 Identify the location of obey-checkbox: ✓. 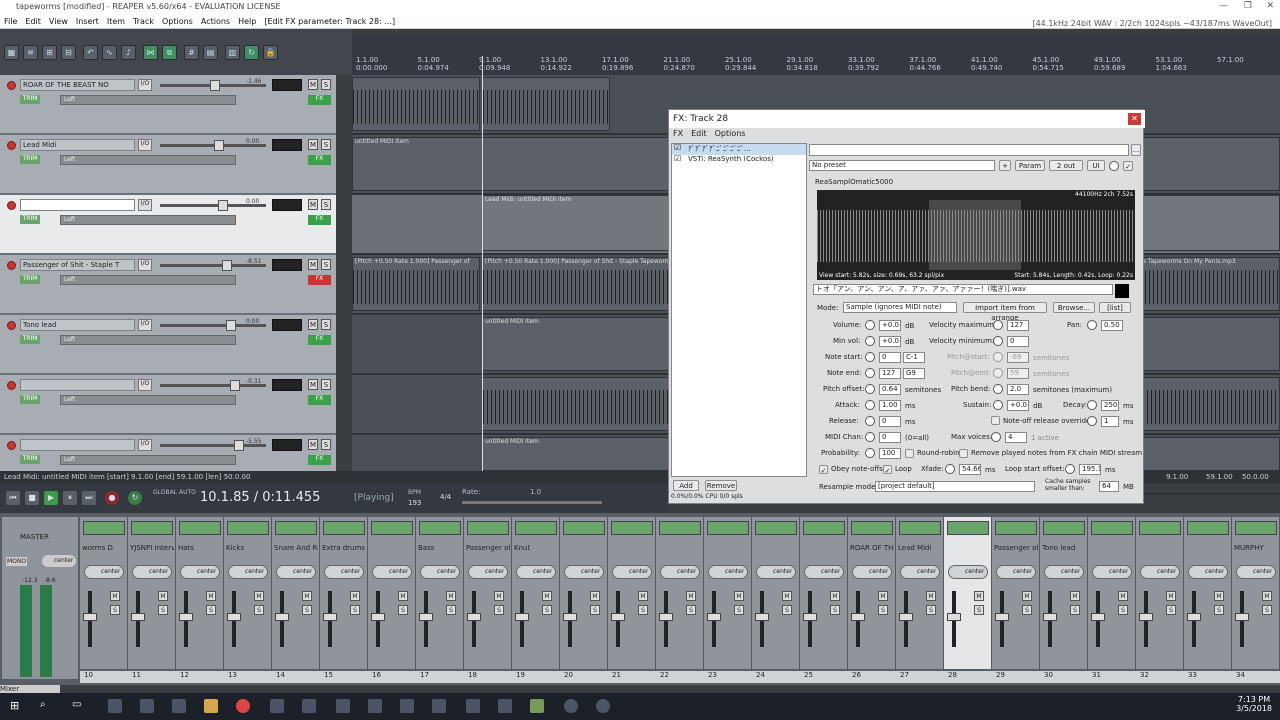
(823, 470).